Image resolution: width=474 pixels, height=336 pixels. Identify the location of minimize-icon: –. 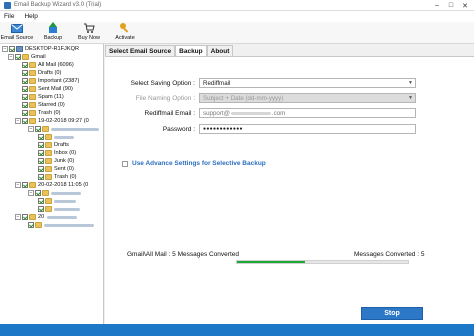
(437, 5).